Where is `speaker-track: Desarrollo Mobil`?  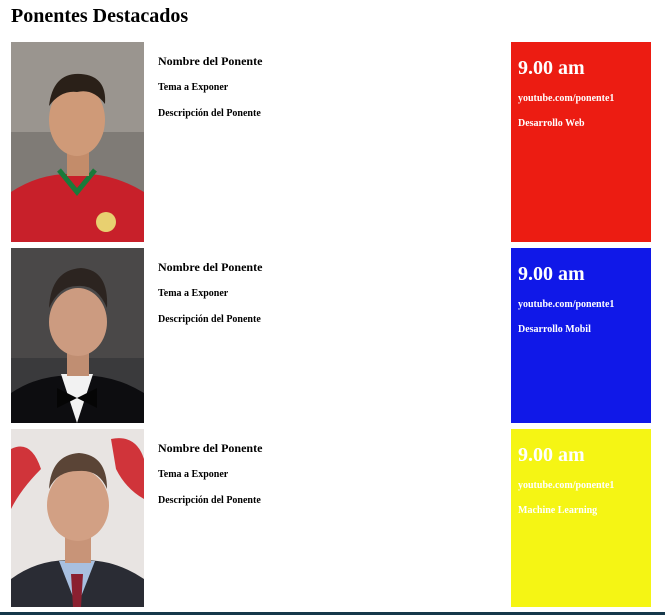
speaker-track: Desarrollo Mobil is located at coordinates (554, 329).